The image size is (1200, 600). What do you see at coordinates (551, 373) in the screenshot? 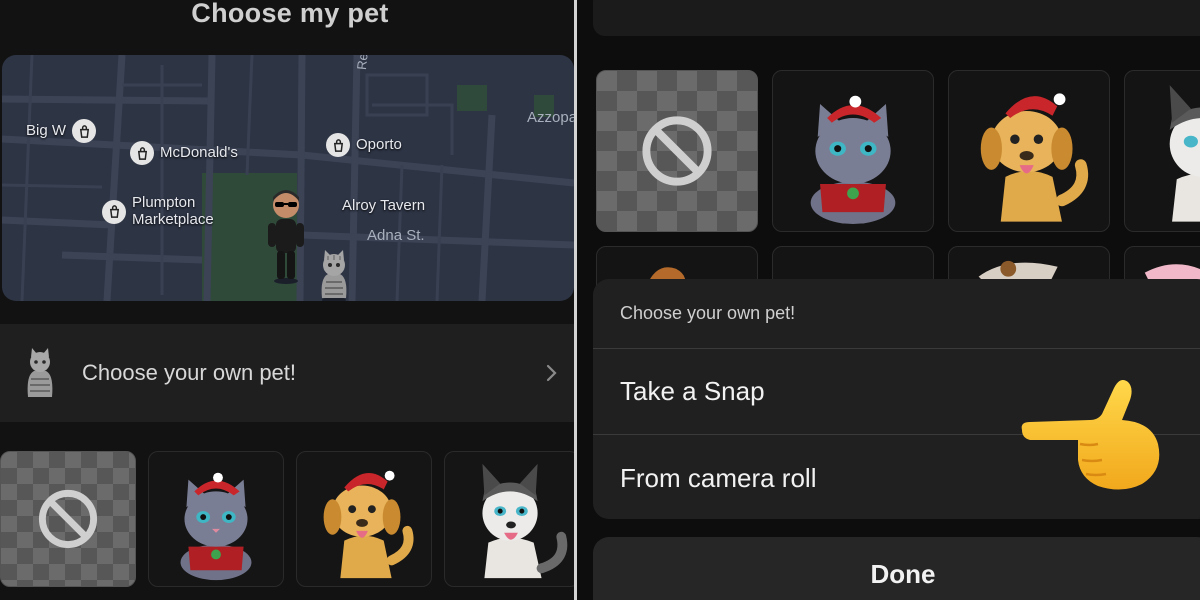
I see `chevron-right-icon` at bounding box center [551, 373].